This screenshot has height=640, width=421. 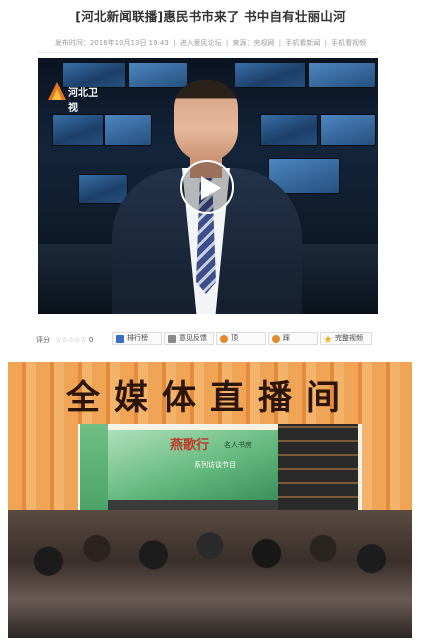 I want to click on divider, so click(x=208, y=52).